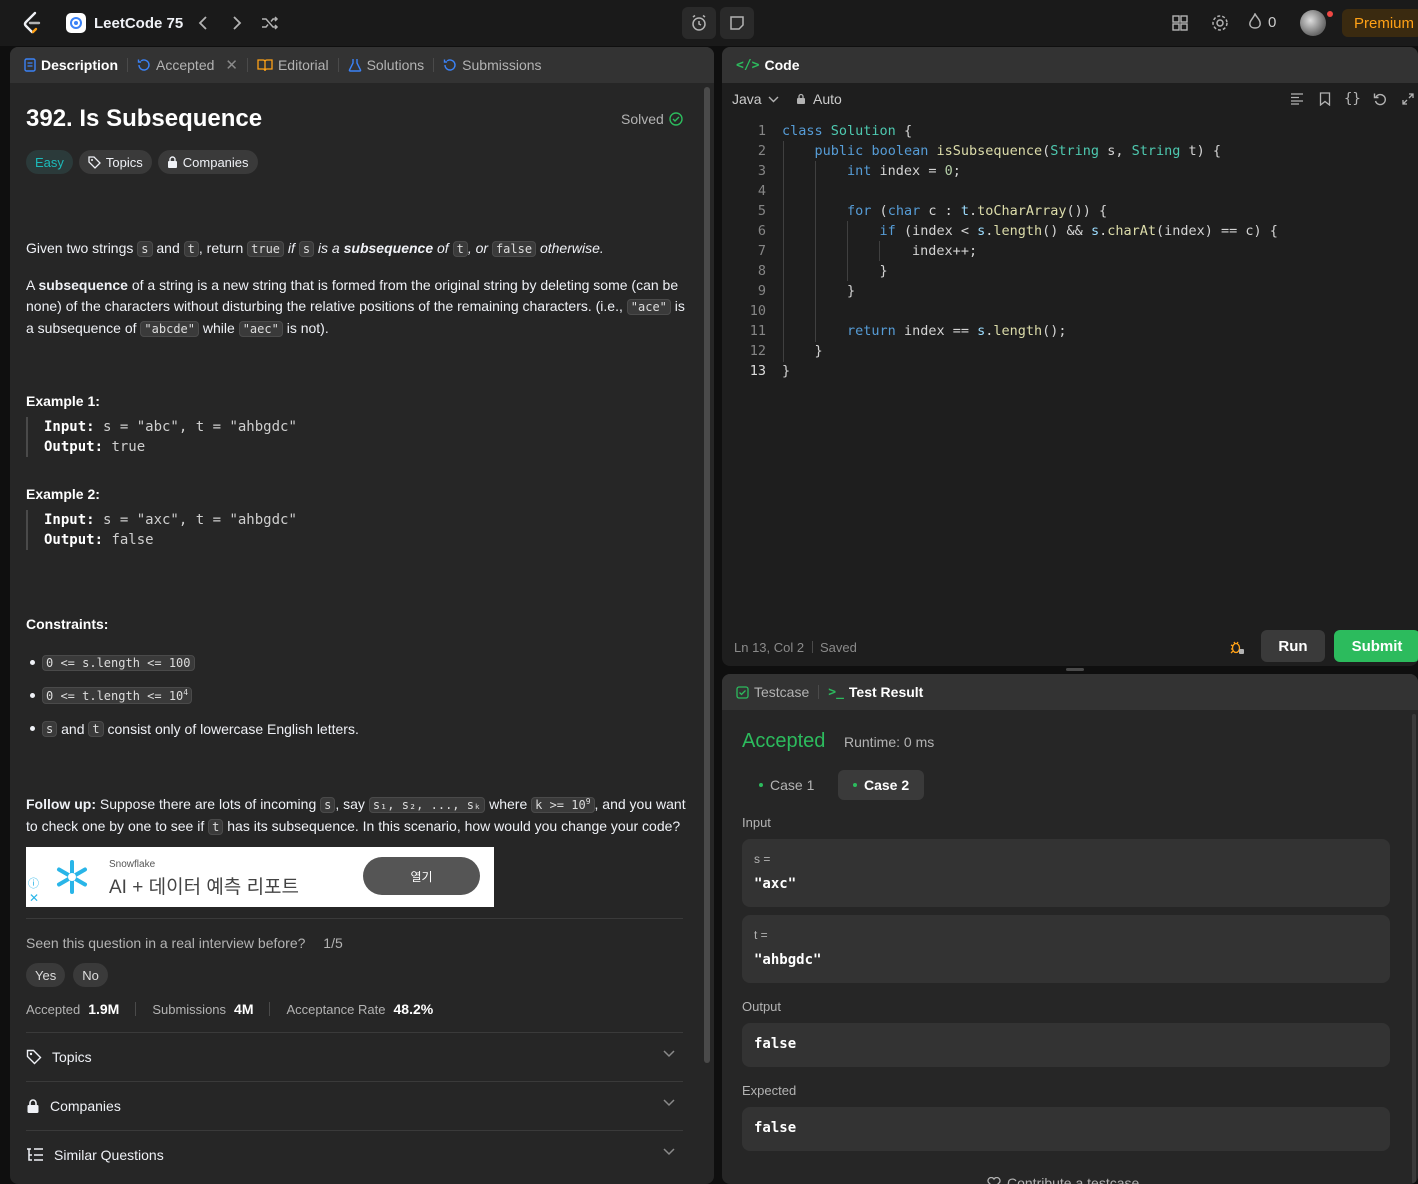  Describe the element at coordinates (1414, 949) in the screenshot. I see `result-scrollbar` at that location.